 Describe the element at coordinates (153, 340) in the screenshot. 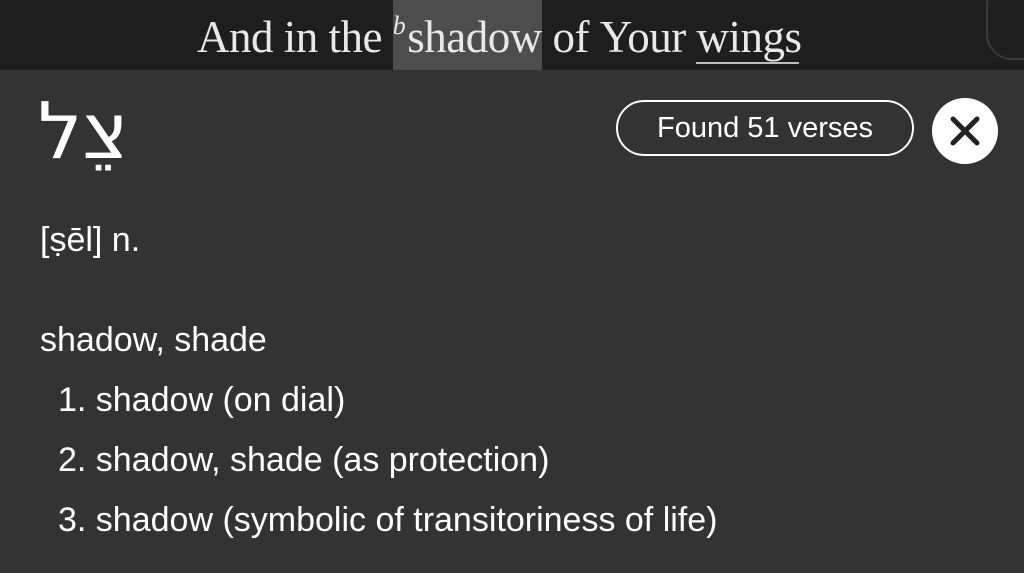

I see `gloss: shadow, shade` at that location.